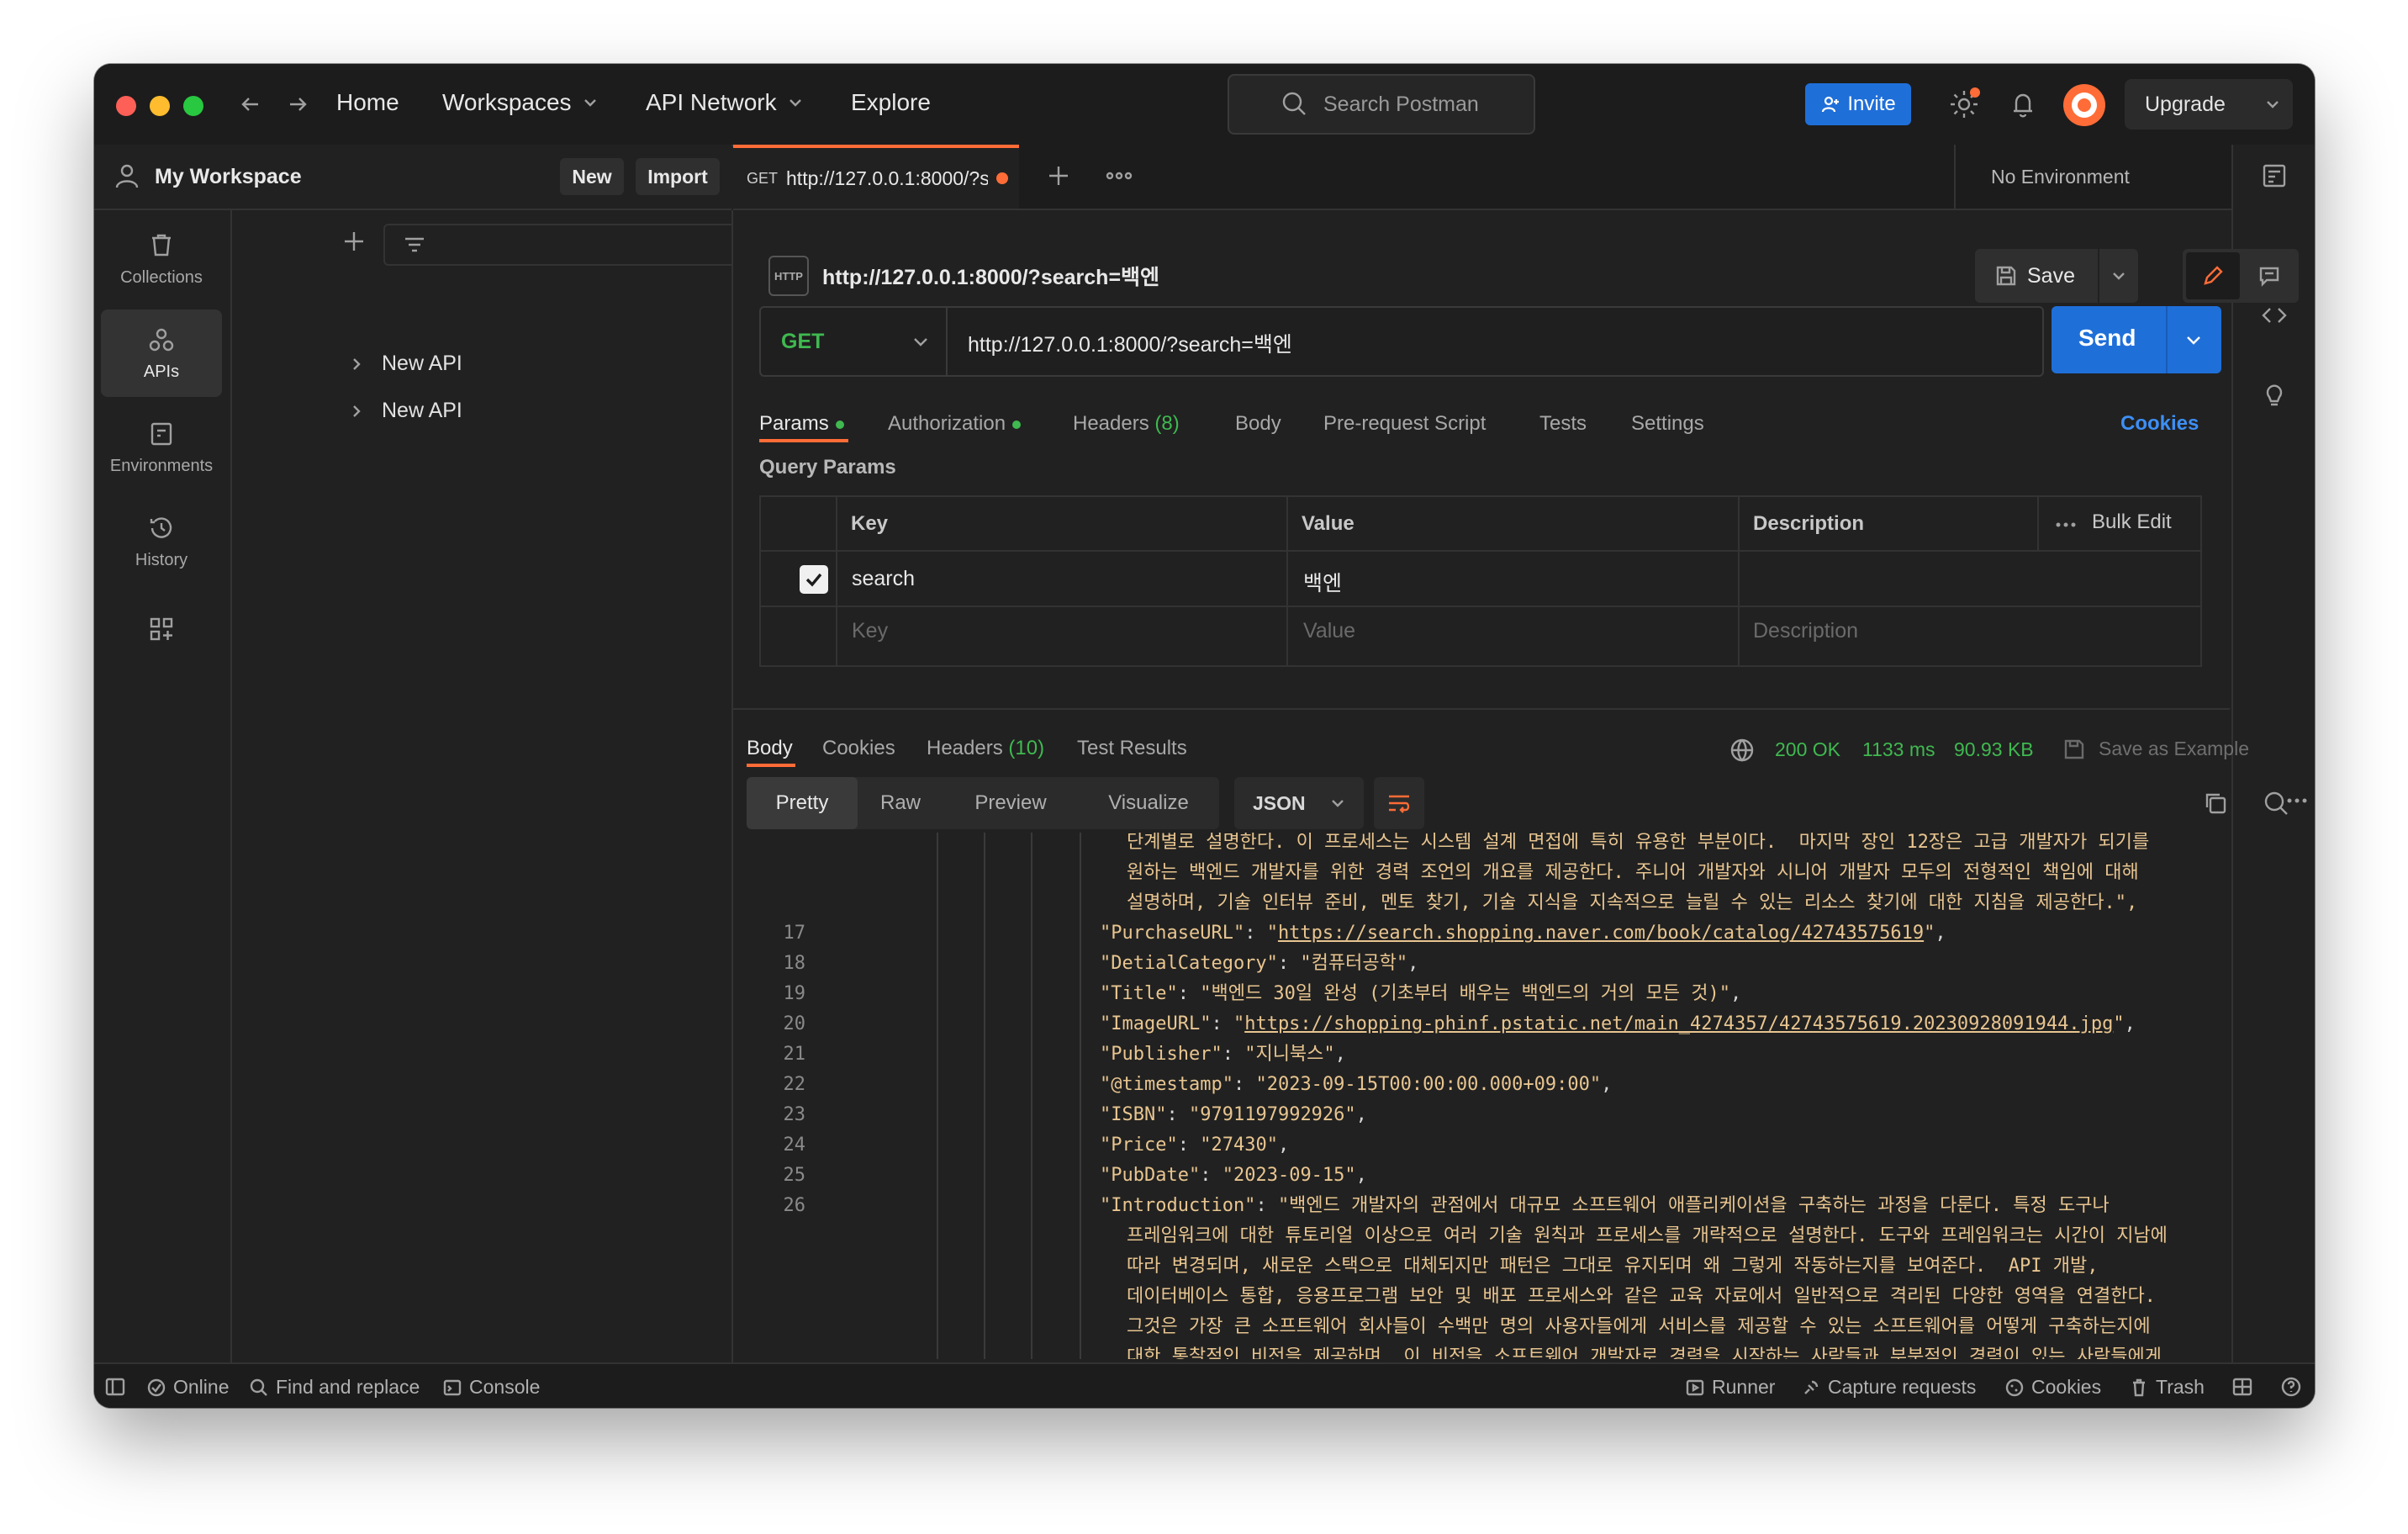 This screenshot has height=1534, width=2408. Describe the element at coordinates (2242, 1387) in the screenshot. I see `two-pane-view-icon` at that location.